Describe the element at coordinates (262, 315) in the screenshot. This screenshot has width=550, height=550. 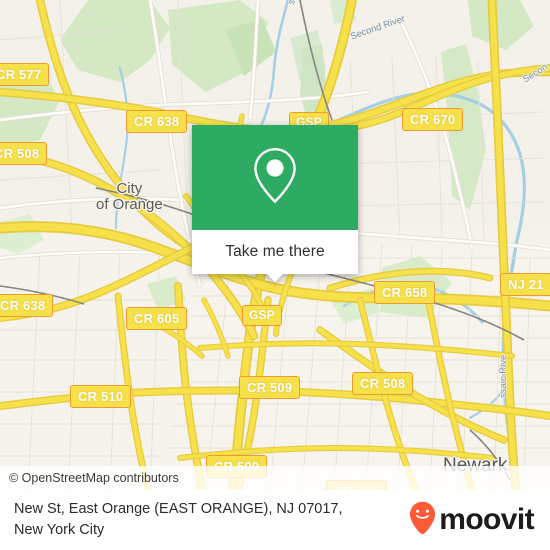
I see `shield-gsp-south: GSP` at that location.